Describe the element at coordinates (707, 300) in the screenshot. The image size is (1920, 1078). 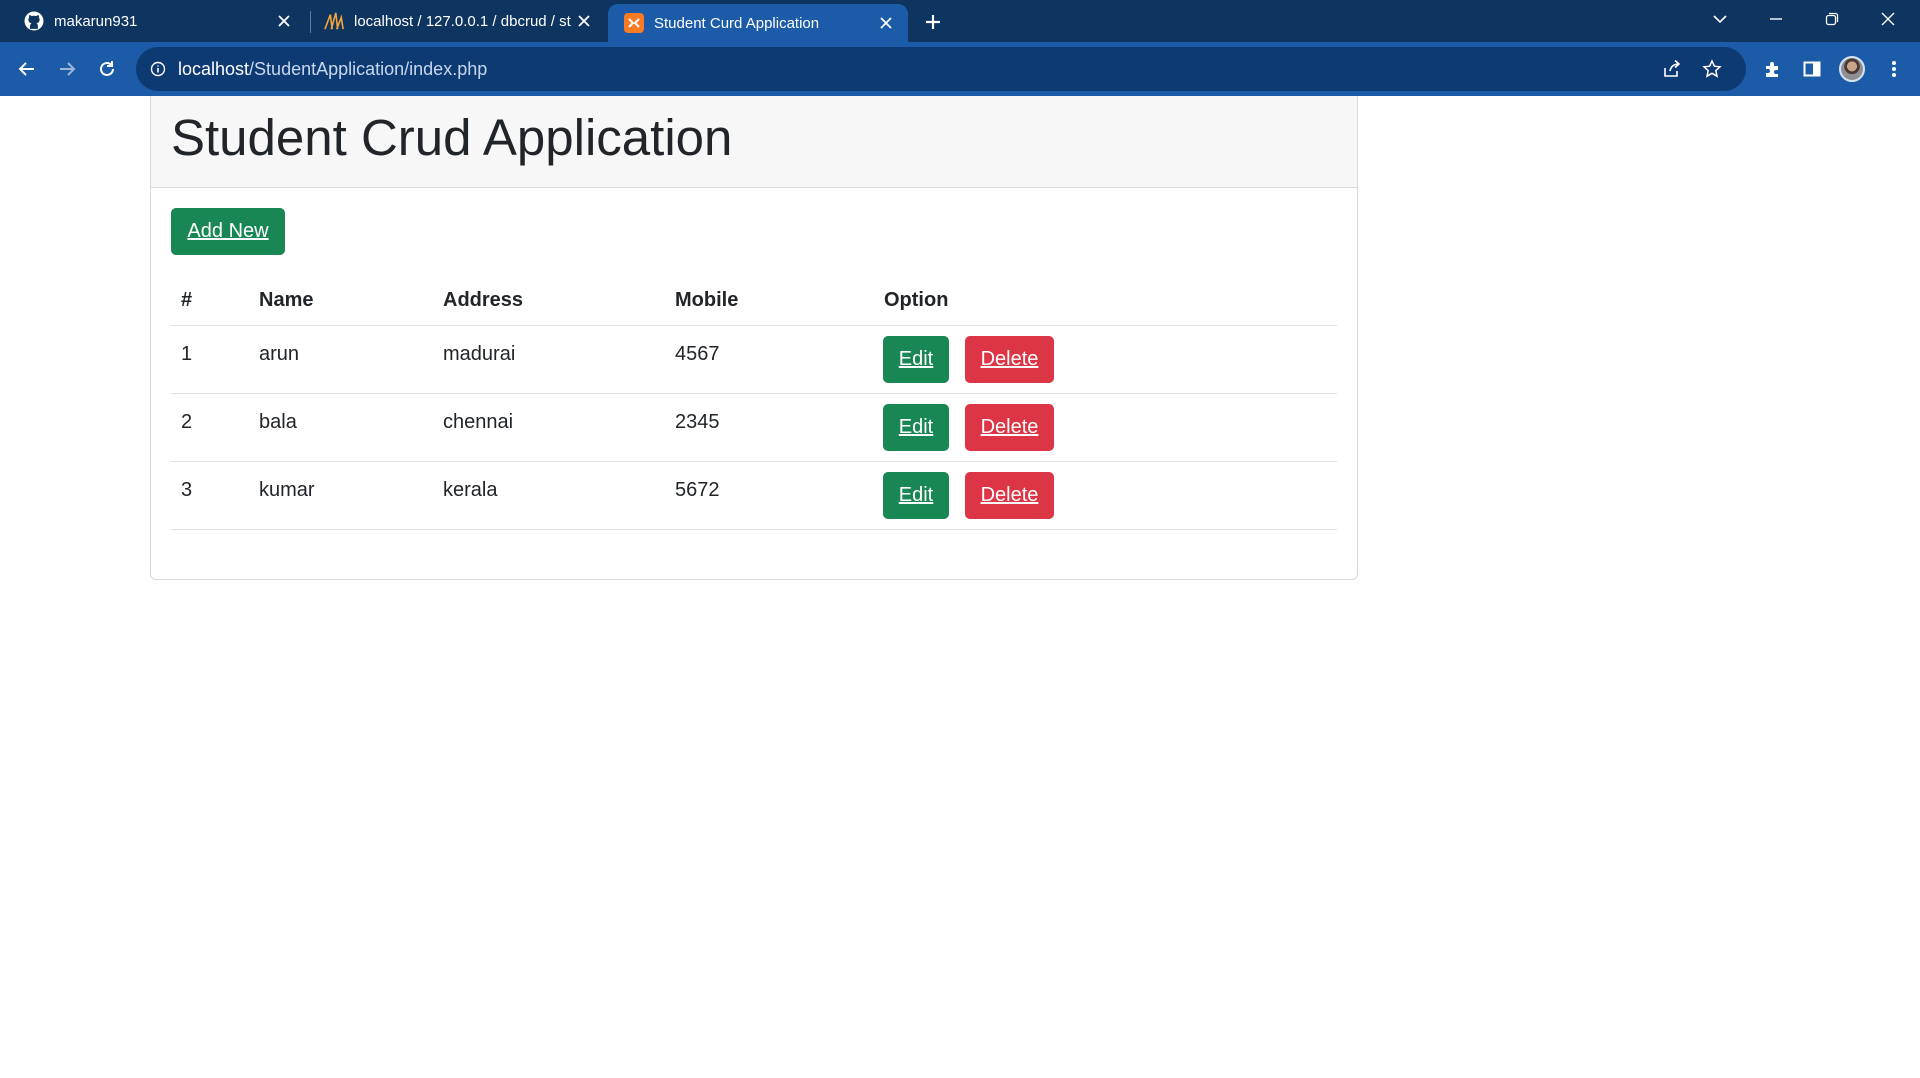
I see `column-header-mobile: Mobile` at that location.